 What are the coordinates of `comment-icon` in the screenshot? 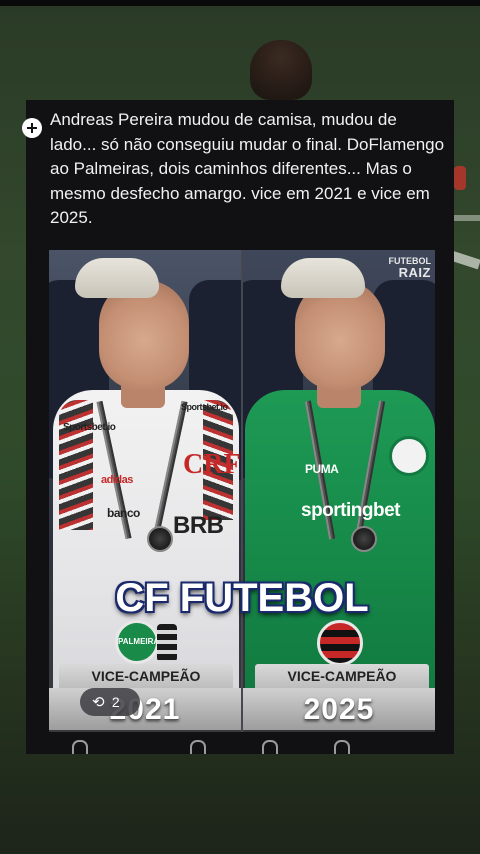 It's located at (198, 747).